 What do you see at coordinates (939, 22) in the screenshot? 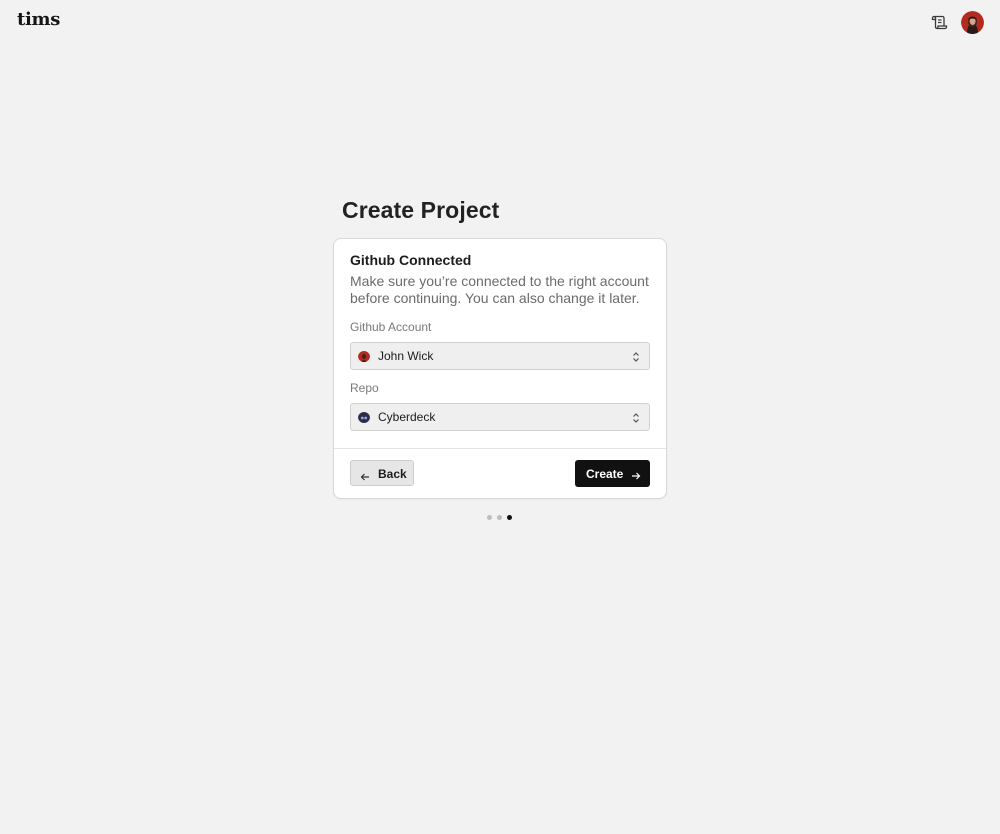
I see `scroll-icon` at bounding box center [939, 22].